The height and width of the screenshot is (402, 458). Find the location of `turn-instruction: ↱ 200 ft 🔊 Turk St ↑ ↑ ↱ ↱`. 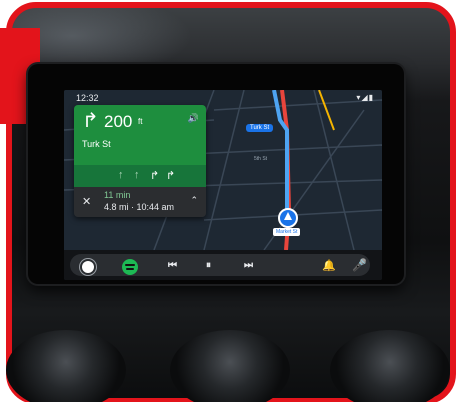

turn-instruction: ↱ 200 ft 🔊 Turk St ↑ ↑ ↱ ↱ is located at coordinates (140, 146).